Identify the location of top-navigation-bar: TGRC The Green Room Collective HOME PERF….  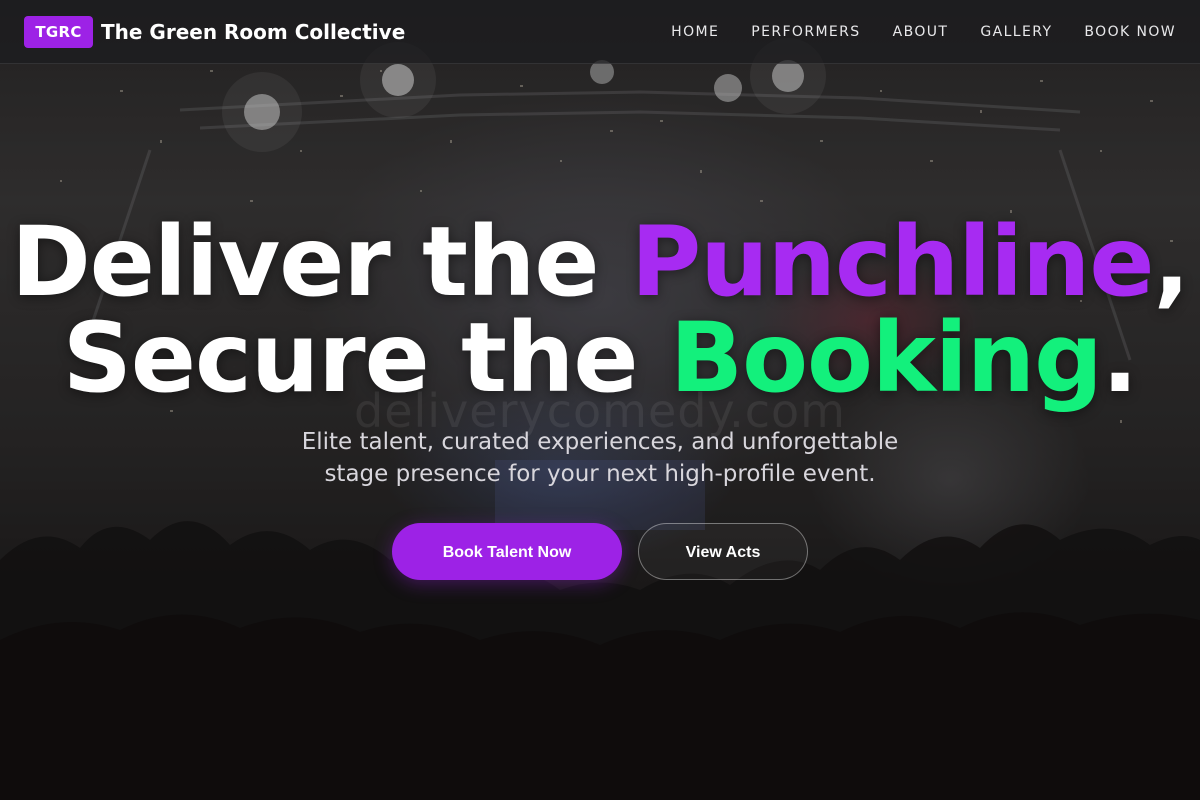
(600, 32).